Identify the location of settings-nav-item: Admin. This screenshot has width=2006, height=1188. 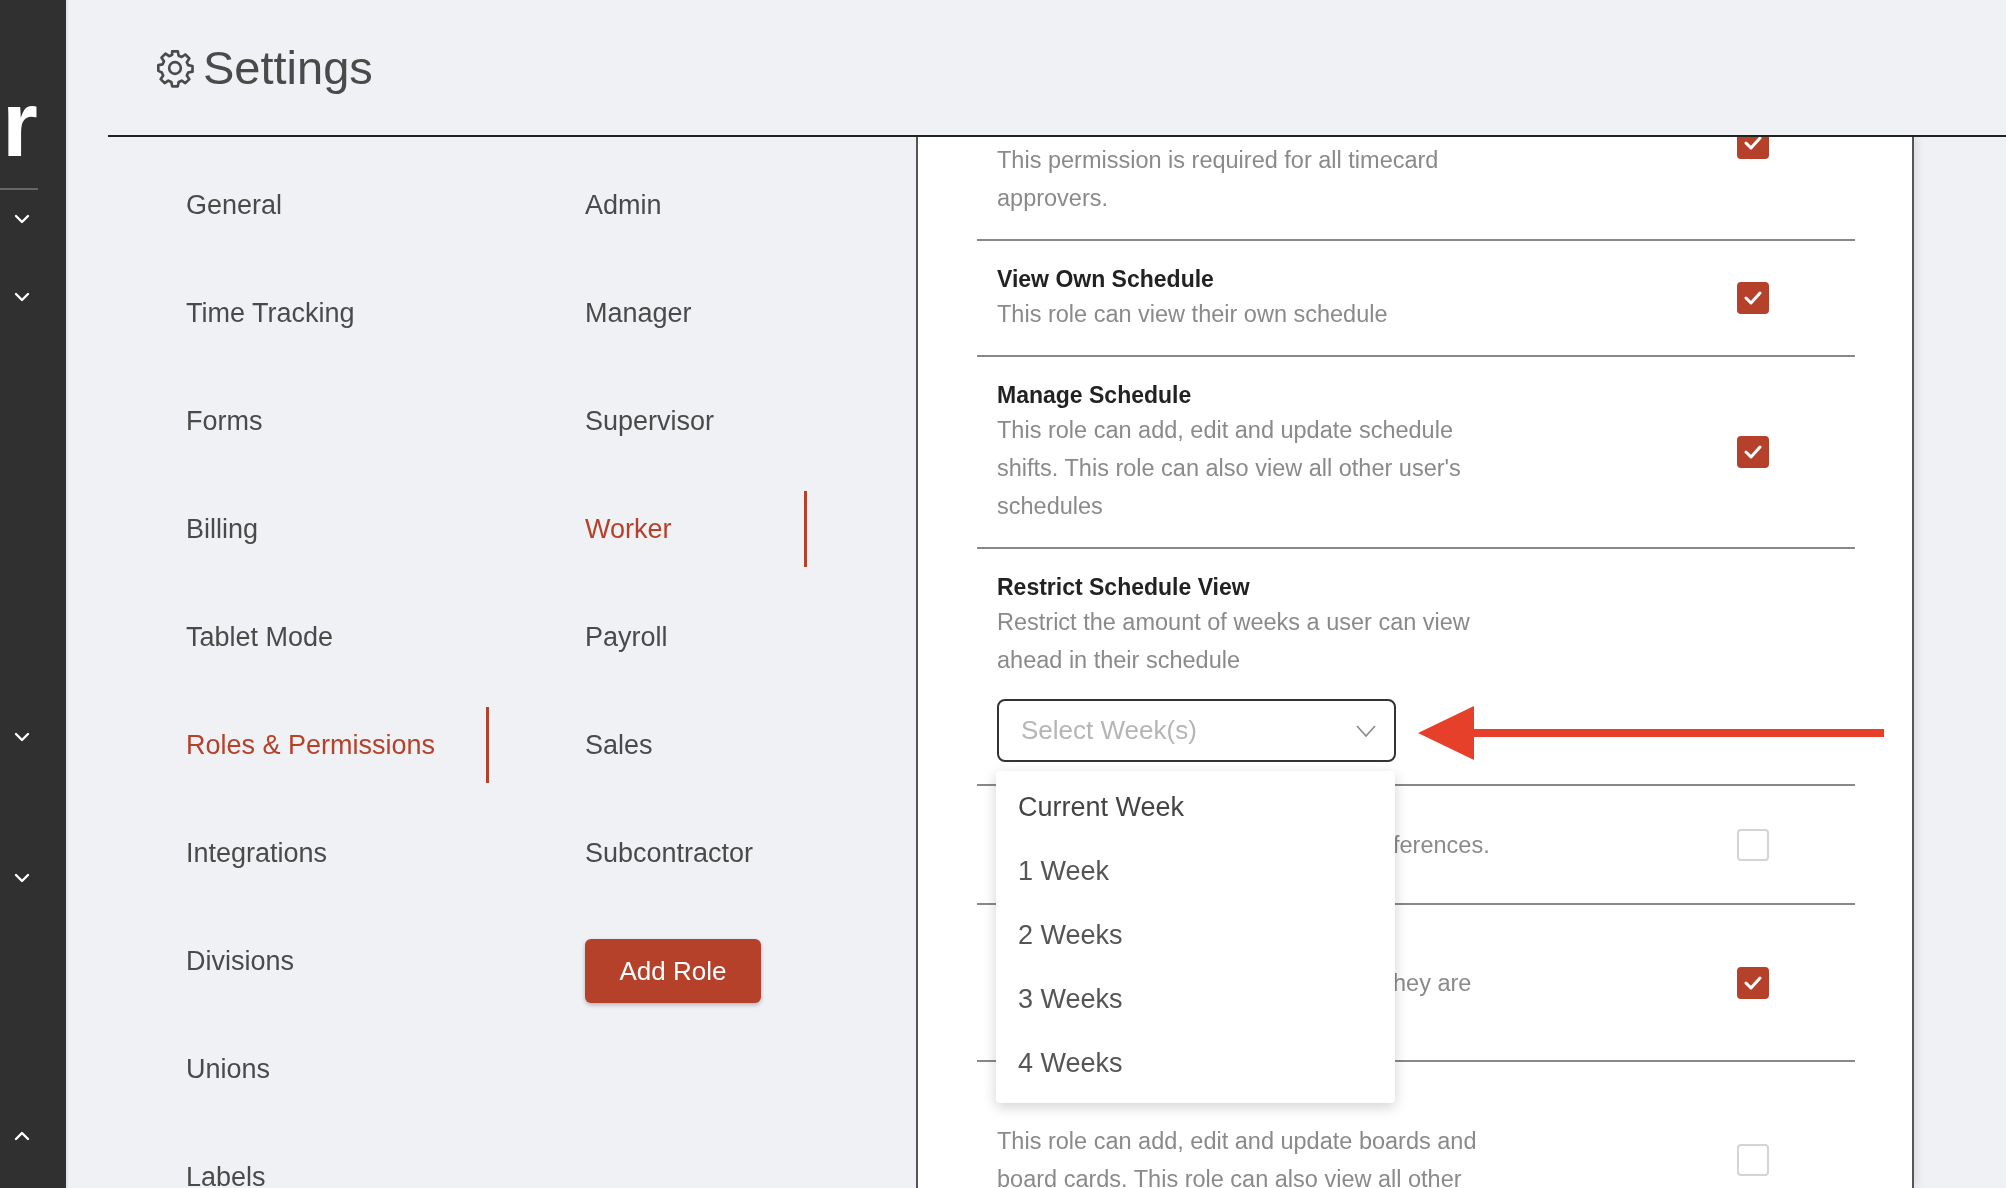
(696, 205).